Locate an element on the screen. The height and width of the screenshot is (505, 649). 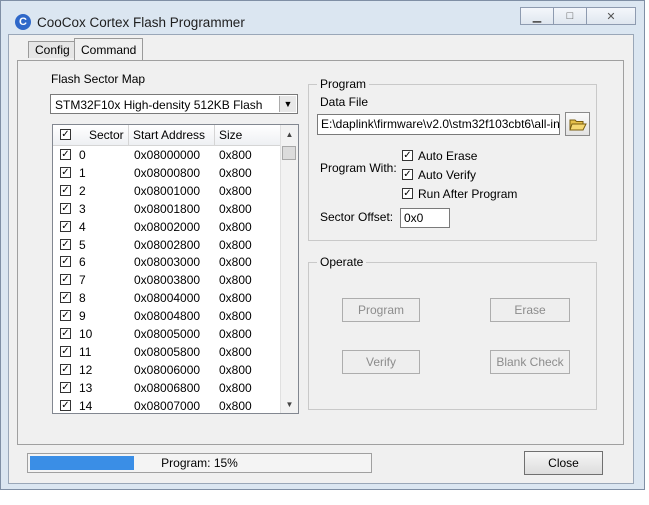
sector-start-address: 0x08005000 is located at coordinates (167, 334).